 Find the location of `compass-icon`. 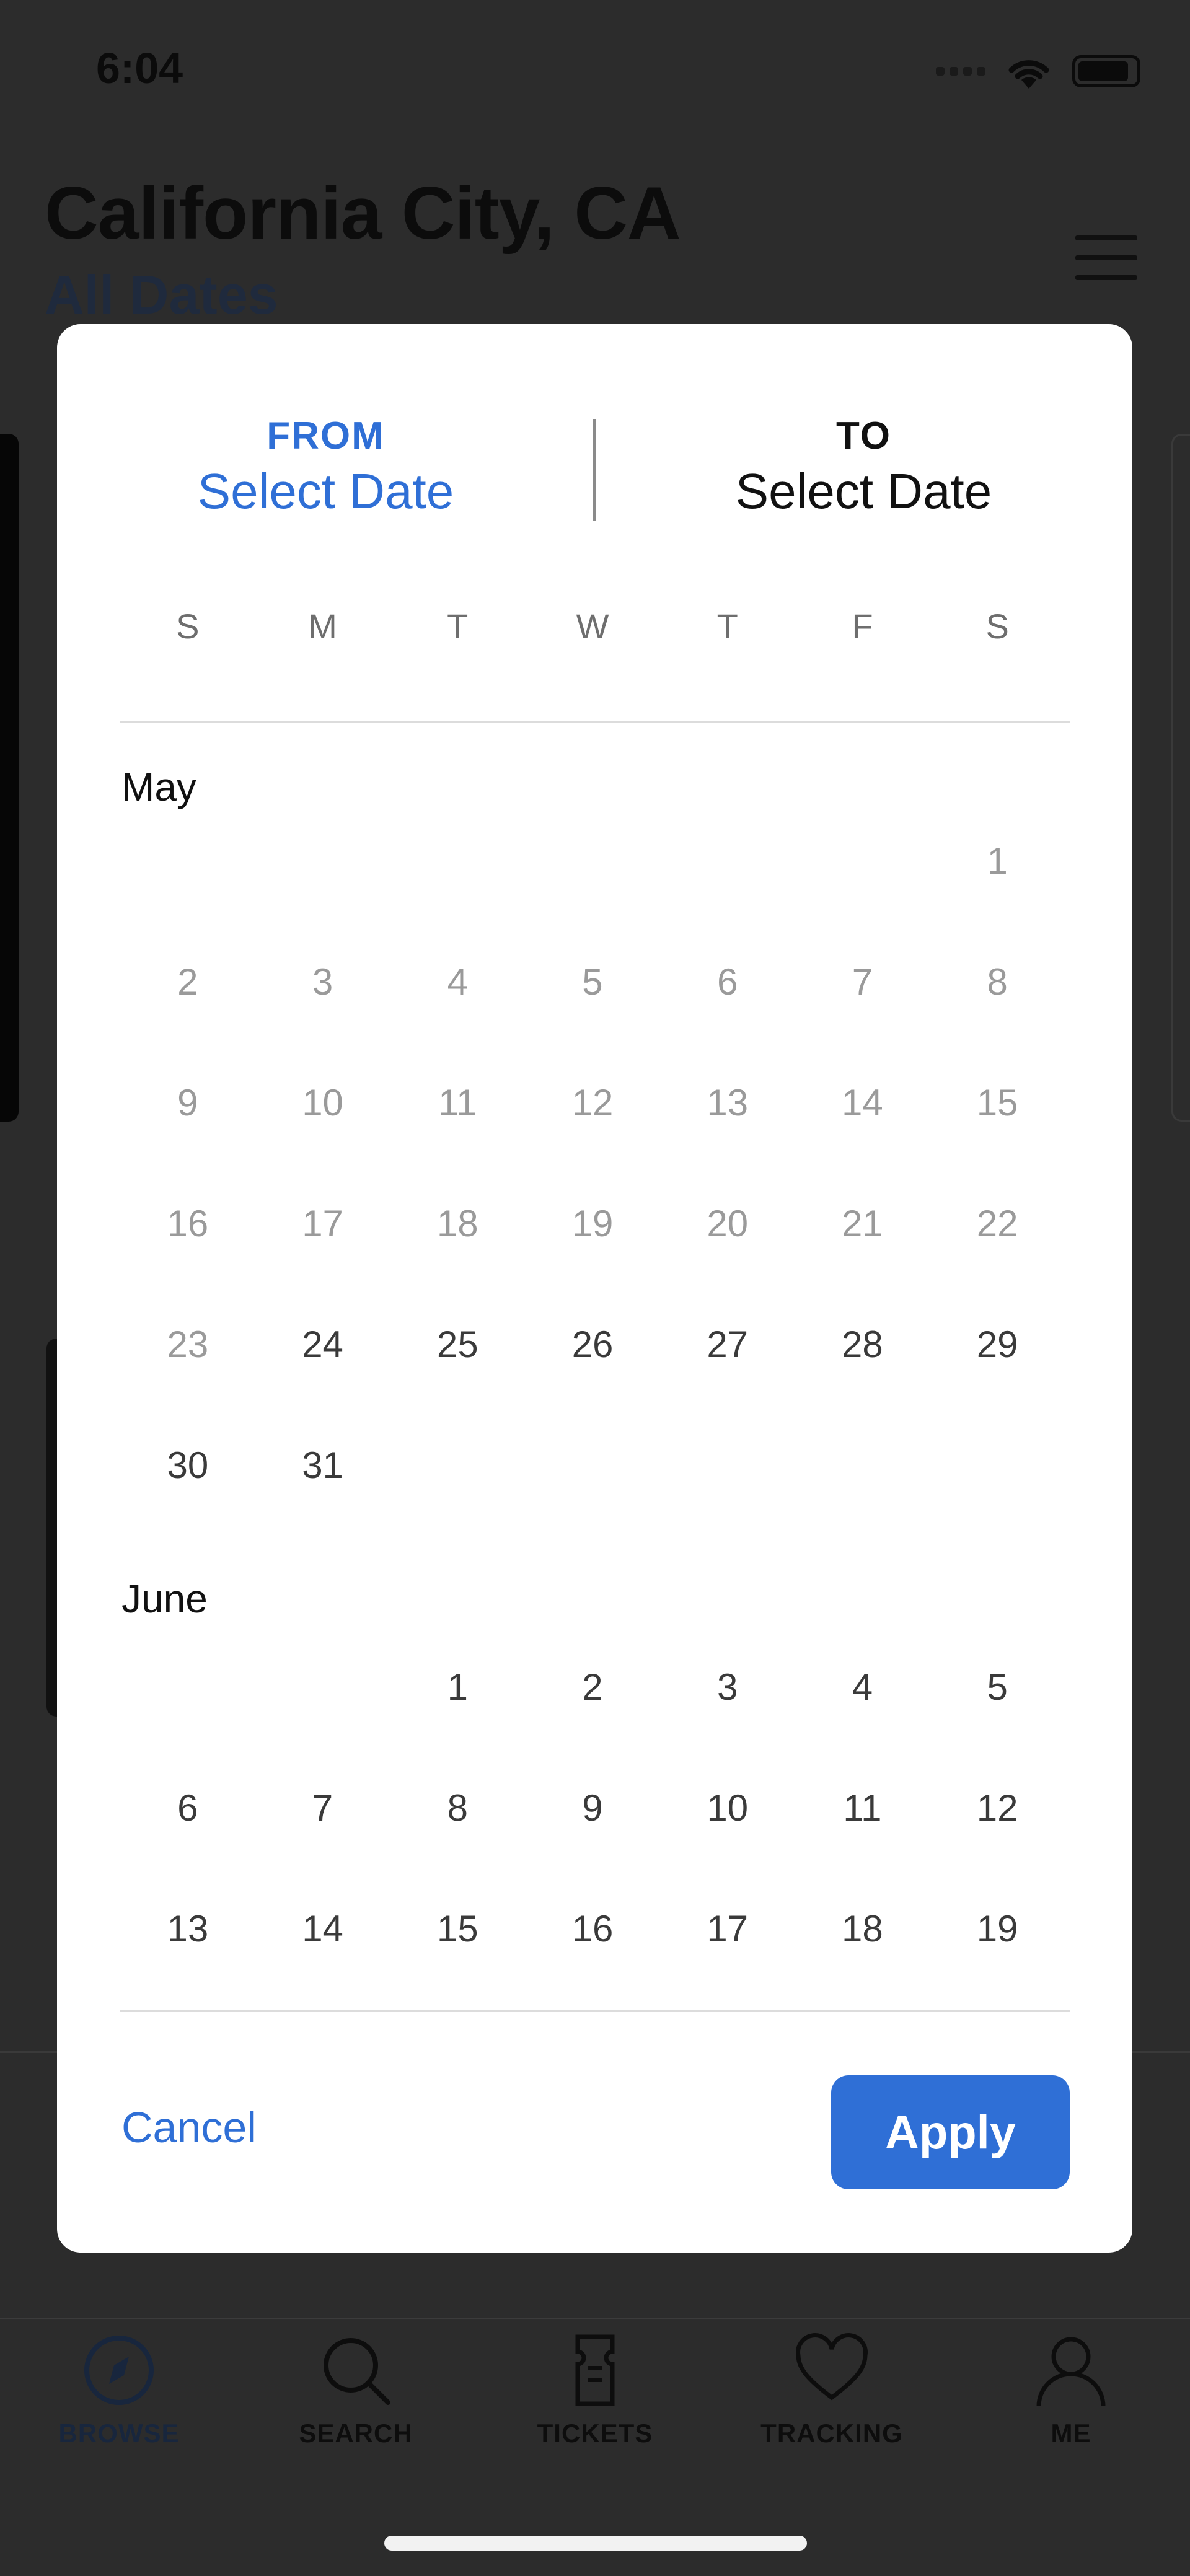

compass-icon is located at coordinates (119, 2371).